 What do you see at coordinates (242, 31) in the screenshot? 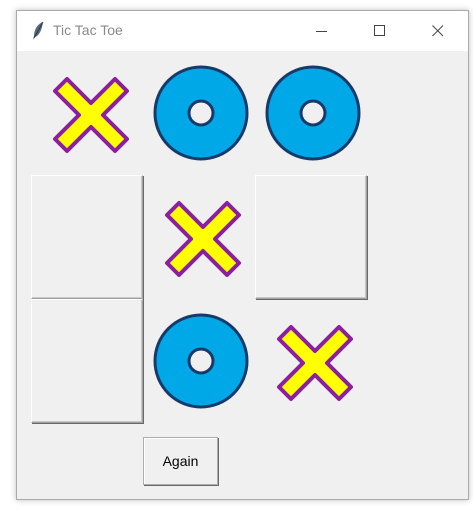
I see `title-bar: Tic Tac Toe` at bounding box center [242, 31].